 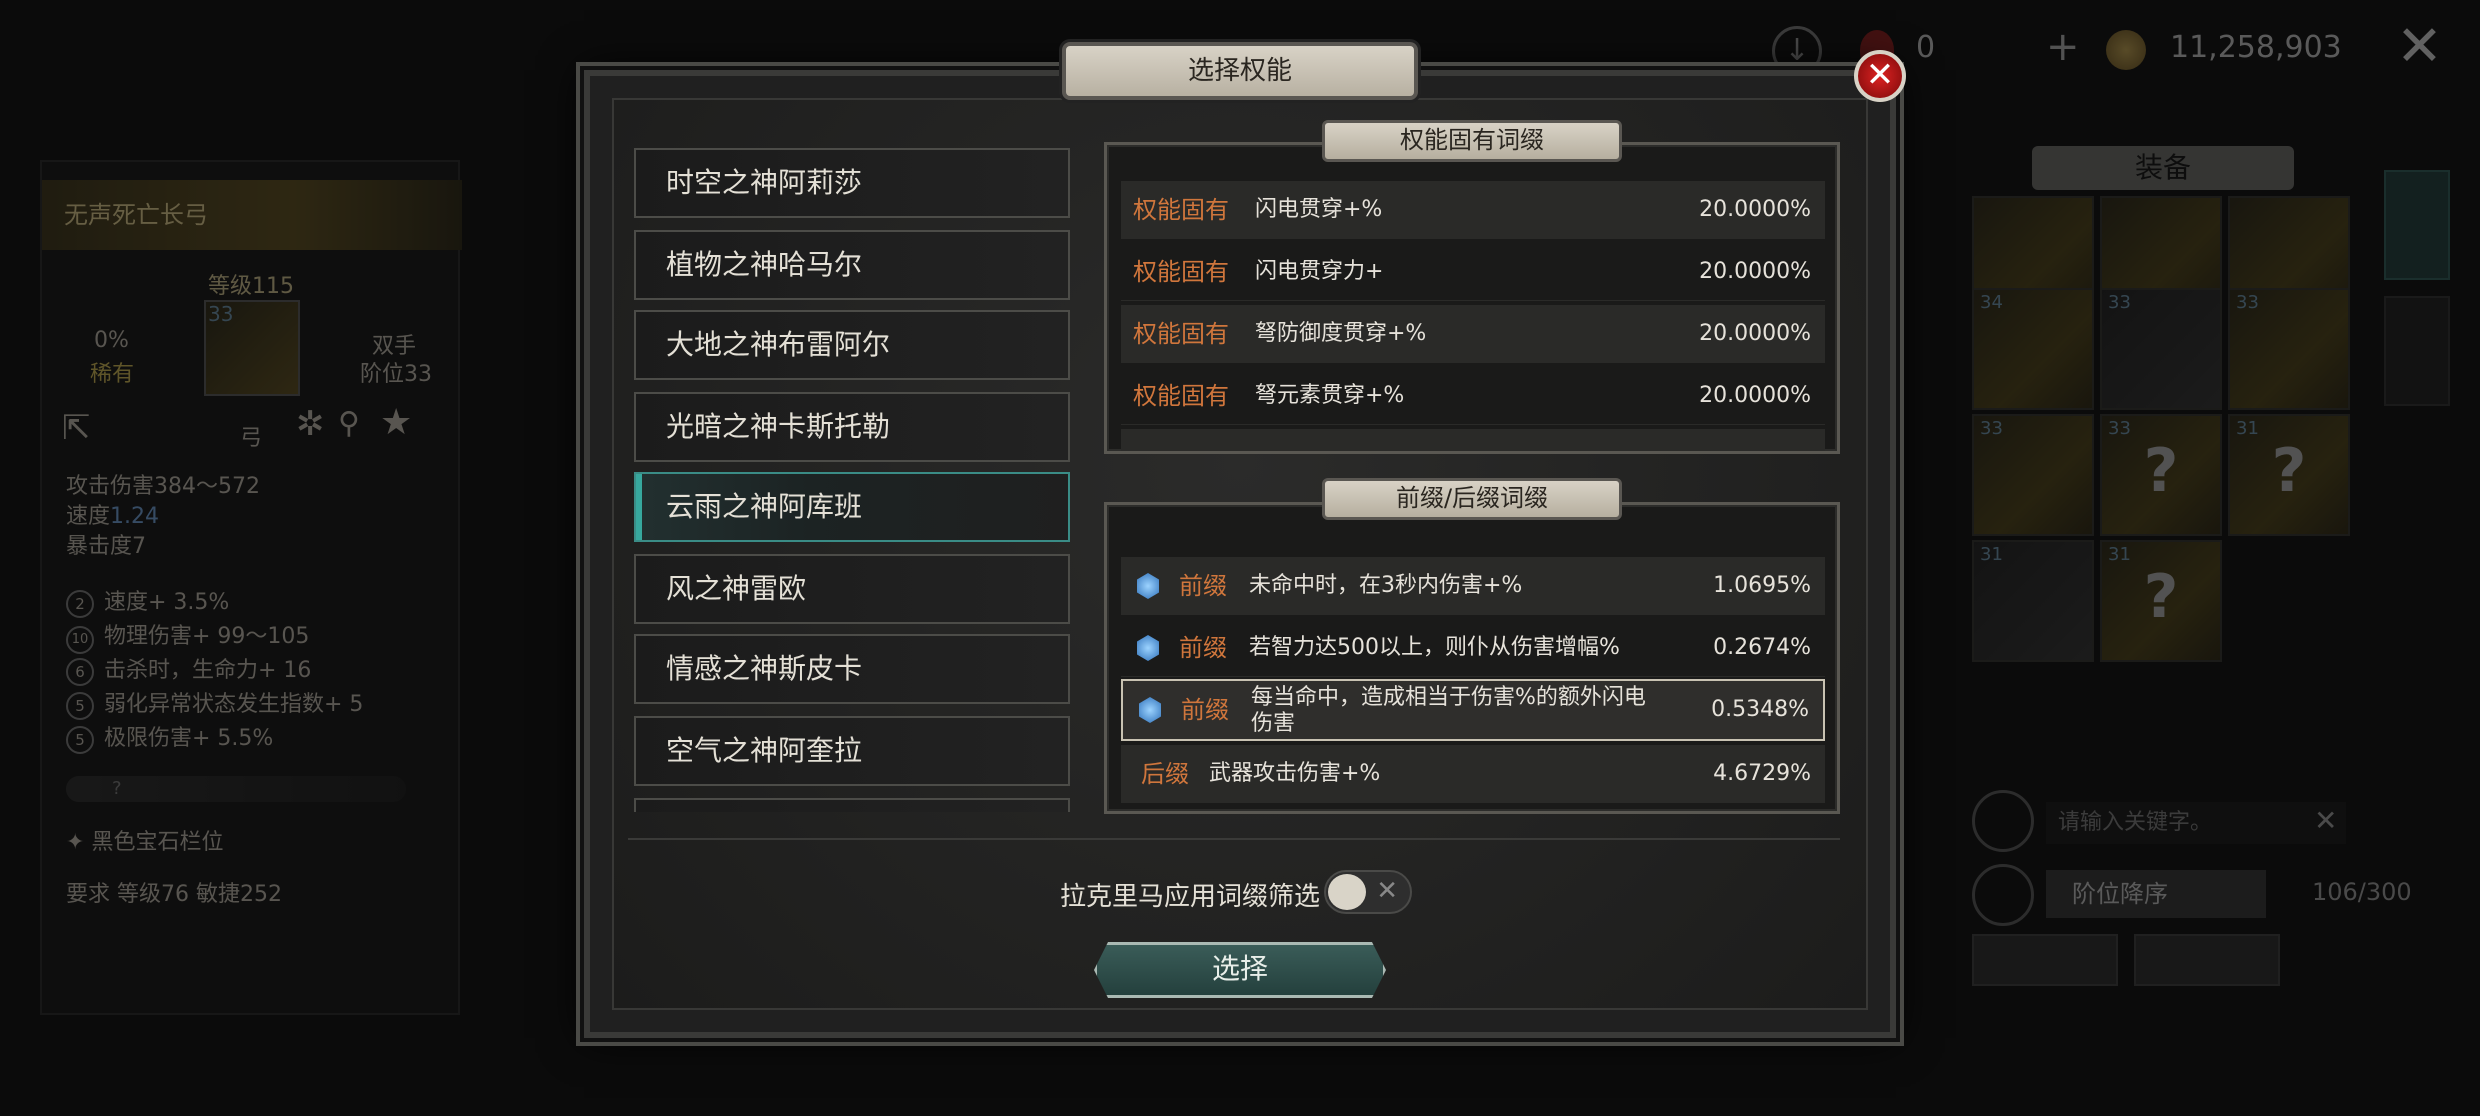 What do you see at coordinates (174, 894) in the screenshot?
I see `requirement: 要求 等级76 敏捷252` at bounding box center [174, 894].